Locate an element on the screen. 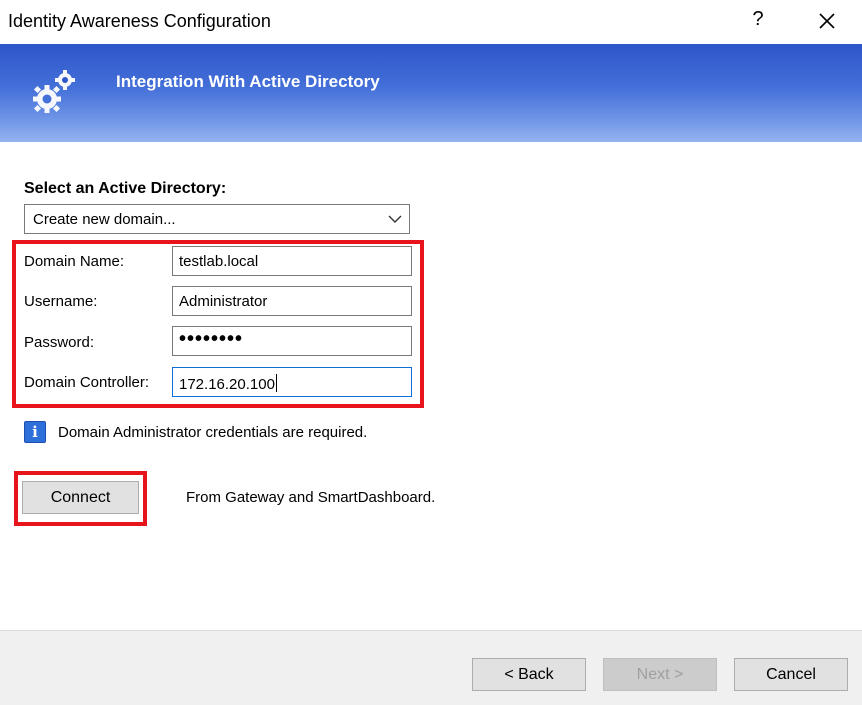 The width and height of the screenshot is (862, 705). chevron-down-icon is located at coordinates (395, 219).